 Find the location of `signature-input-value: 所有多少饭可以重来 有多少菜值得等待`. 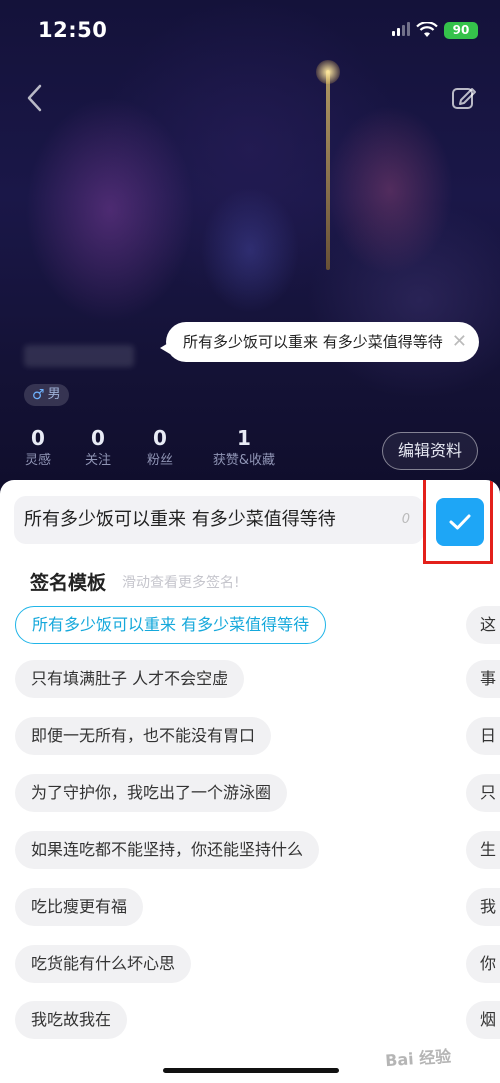

signature-input-value: 所有多少饭可以重来 有多少菜值得等待 is located at coordinates (180, 519).